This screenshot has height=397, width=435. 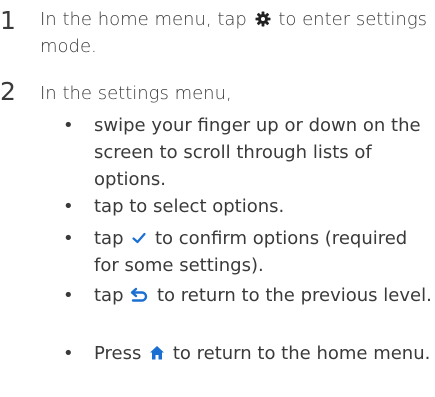 I want to click on gear-icon, so click(x=263, y=19).